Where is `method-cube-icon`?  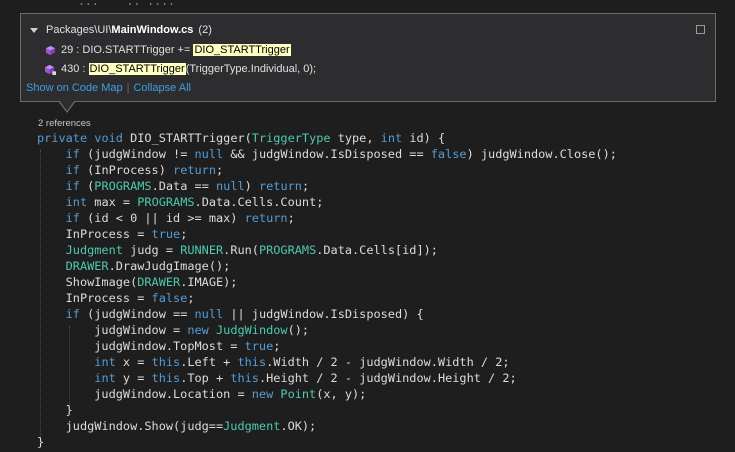 method-cube-icon is located at coordinates (50, 50).